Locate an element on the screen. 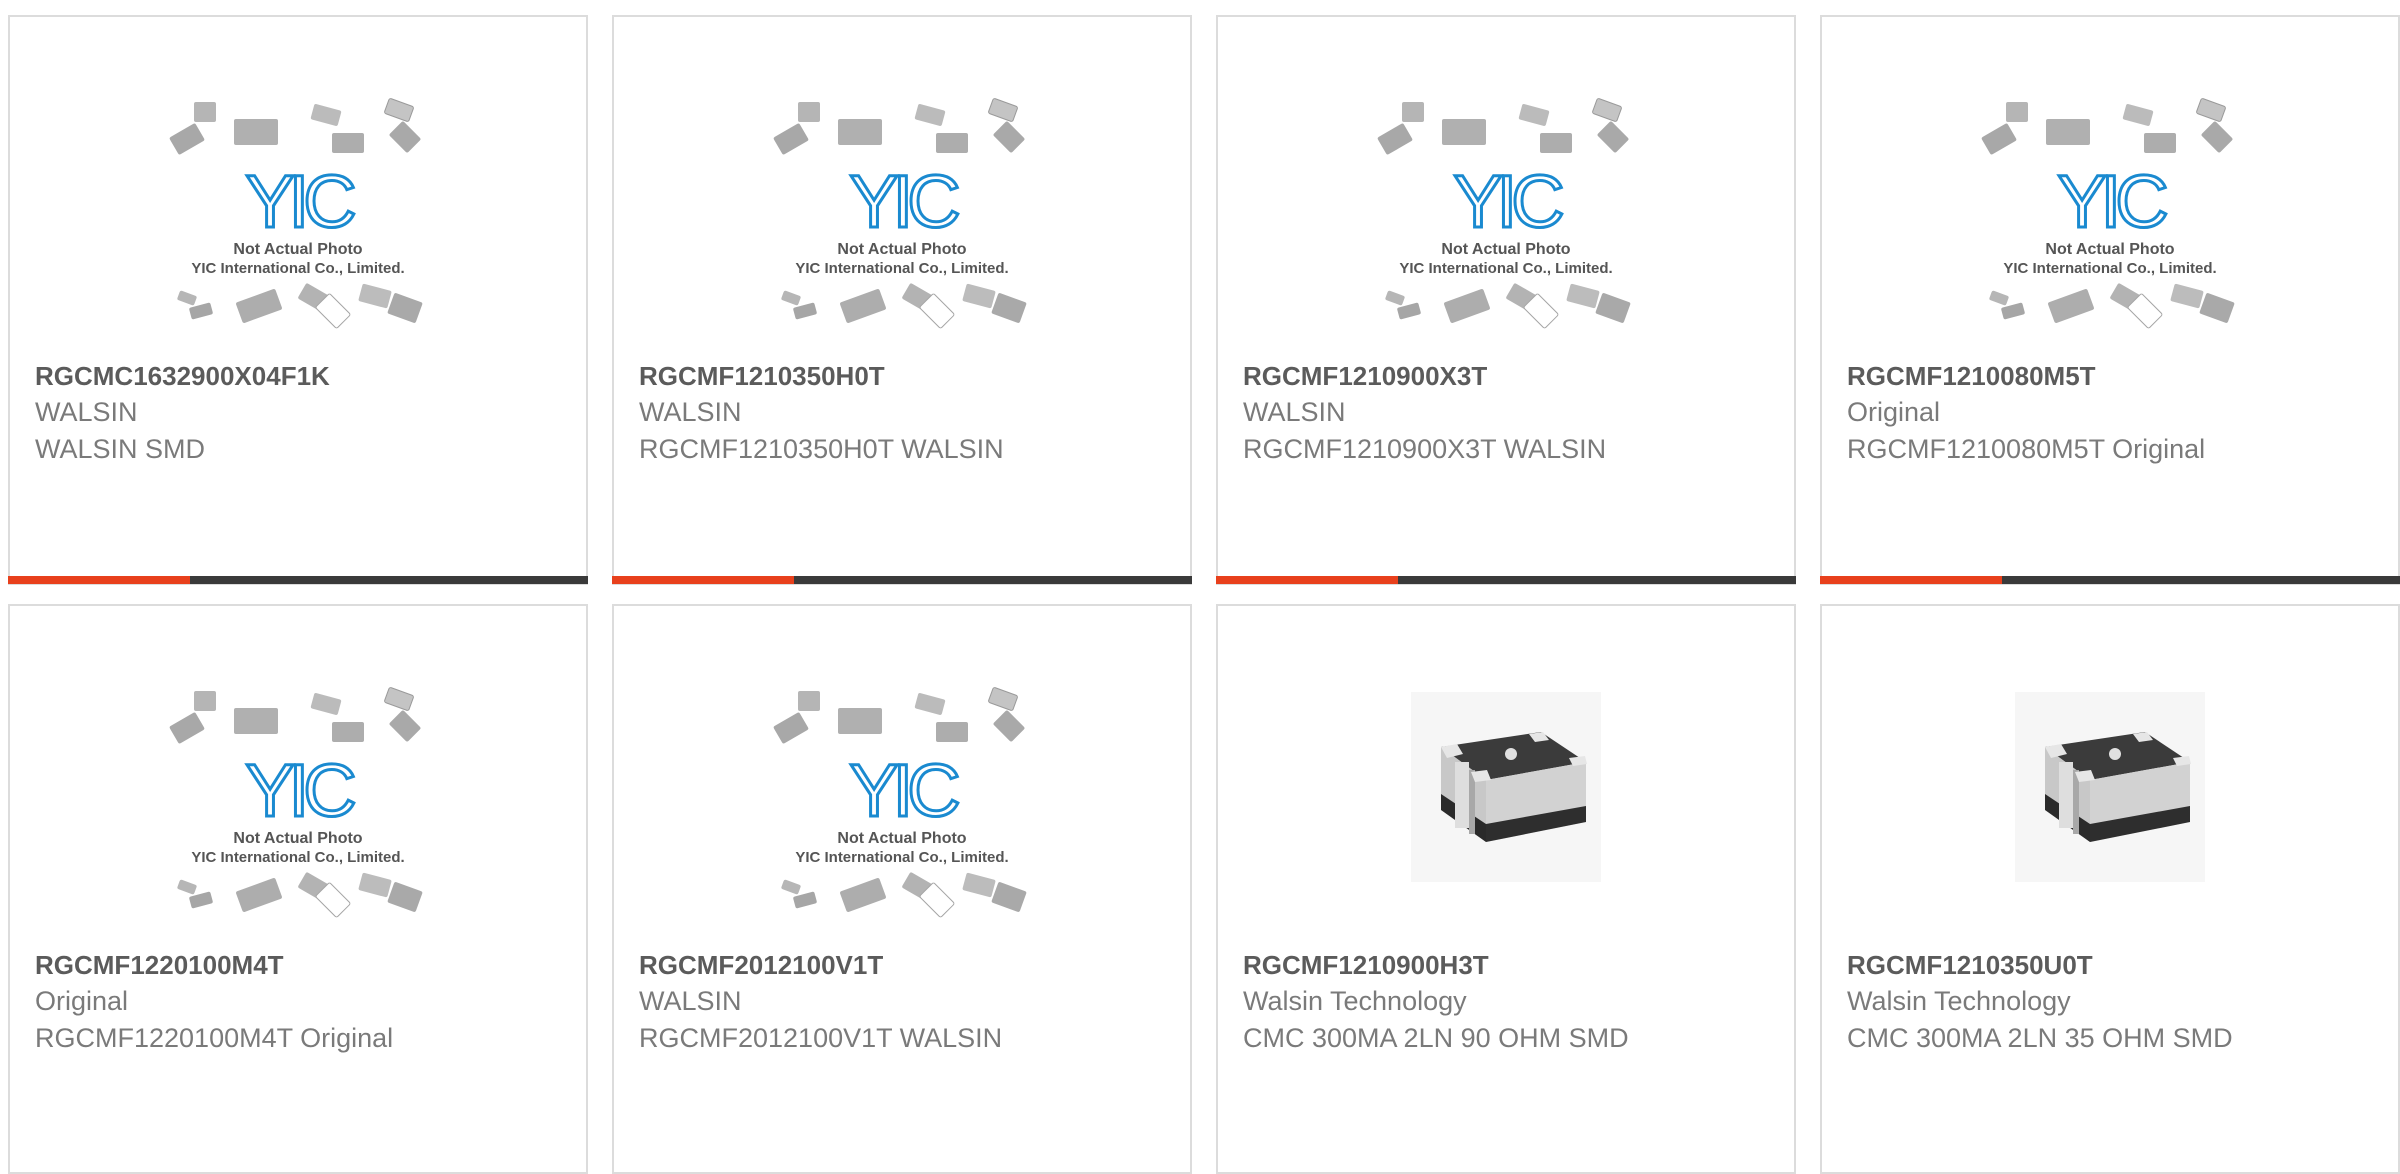  description-label: RGCMF1210080M5T Original is located at coordinates (2026, 449).